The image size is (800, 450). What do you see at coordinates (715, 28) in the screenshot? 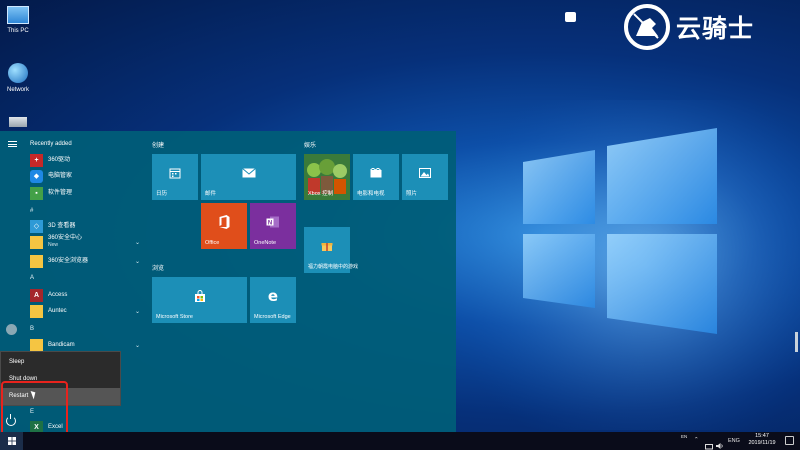
I see `watermark-text: 云骑士` at bounding box center [715, 28].